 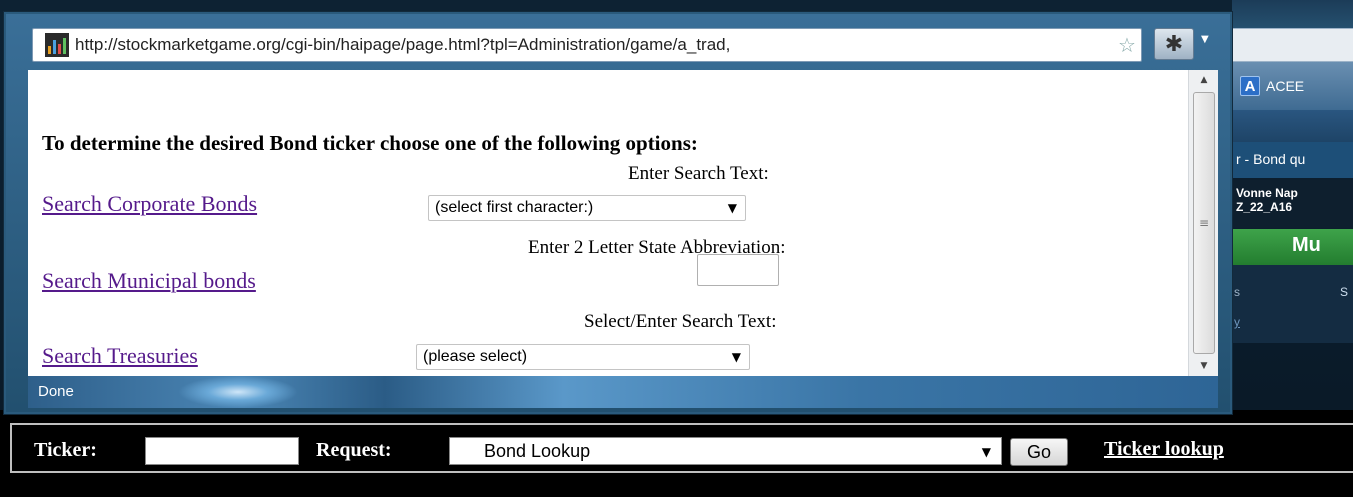 What do you see at coordinates (1292, 45) in the screenshot?
I see `background-address-bar` at bounding box center [1292, 45].